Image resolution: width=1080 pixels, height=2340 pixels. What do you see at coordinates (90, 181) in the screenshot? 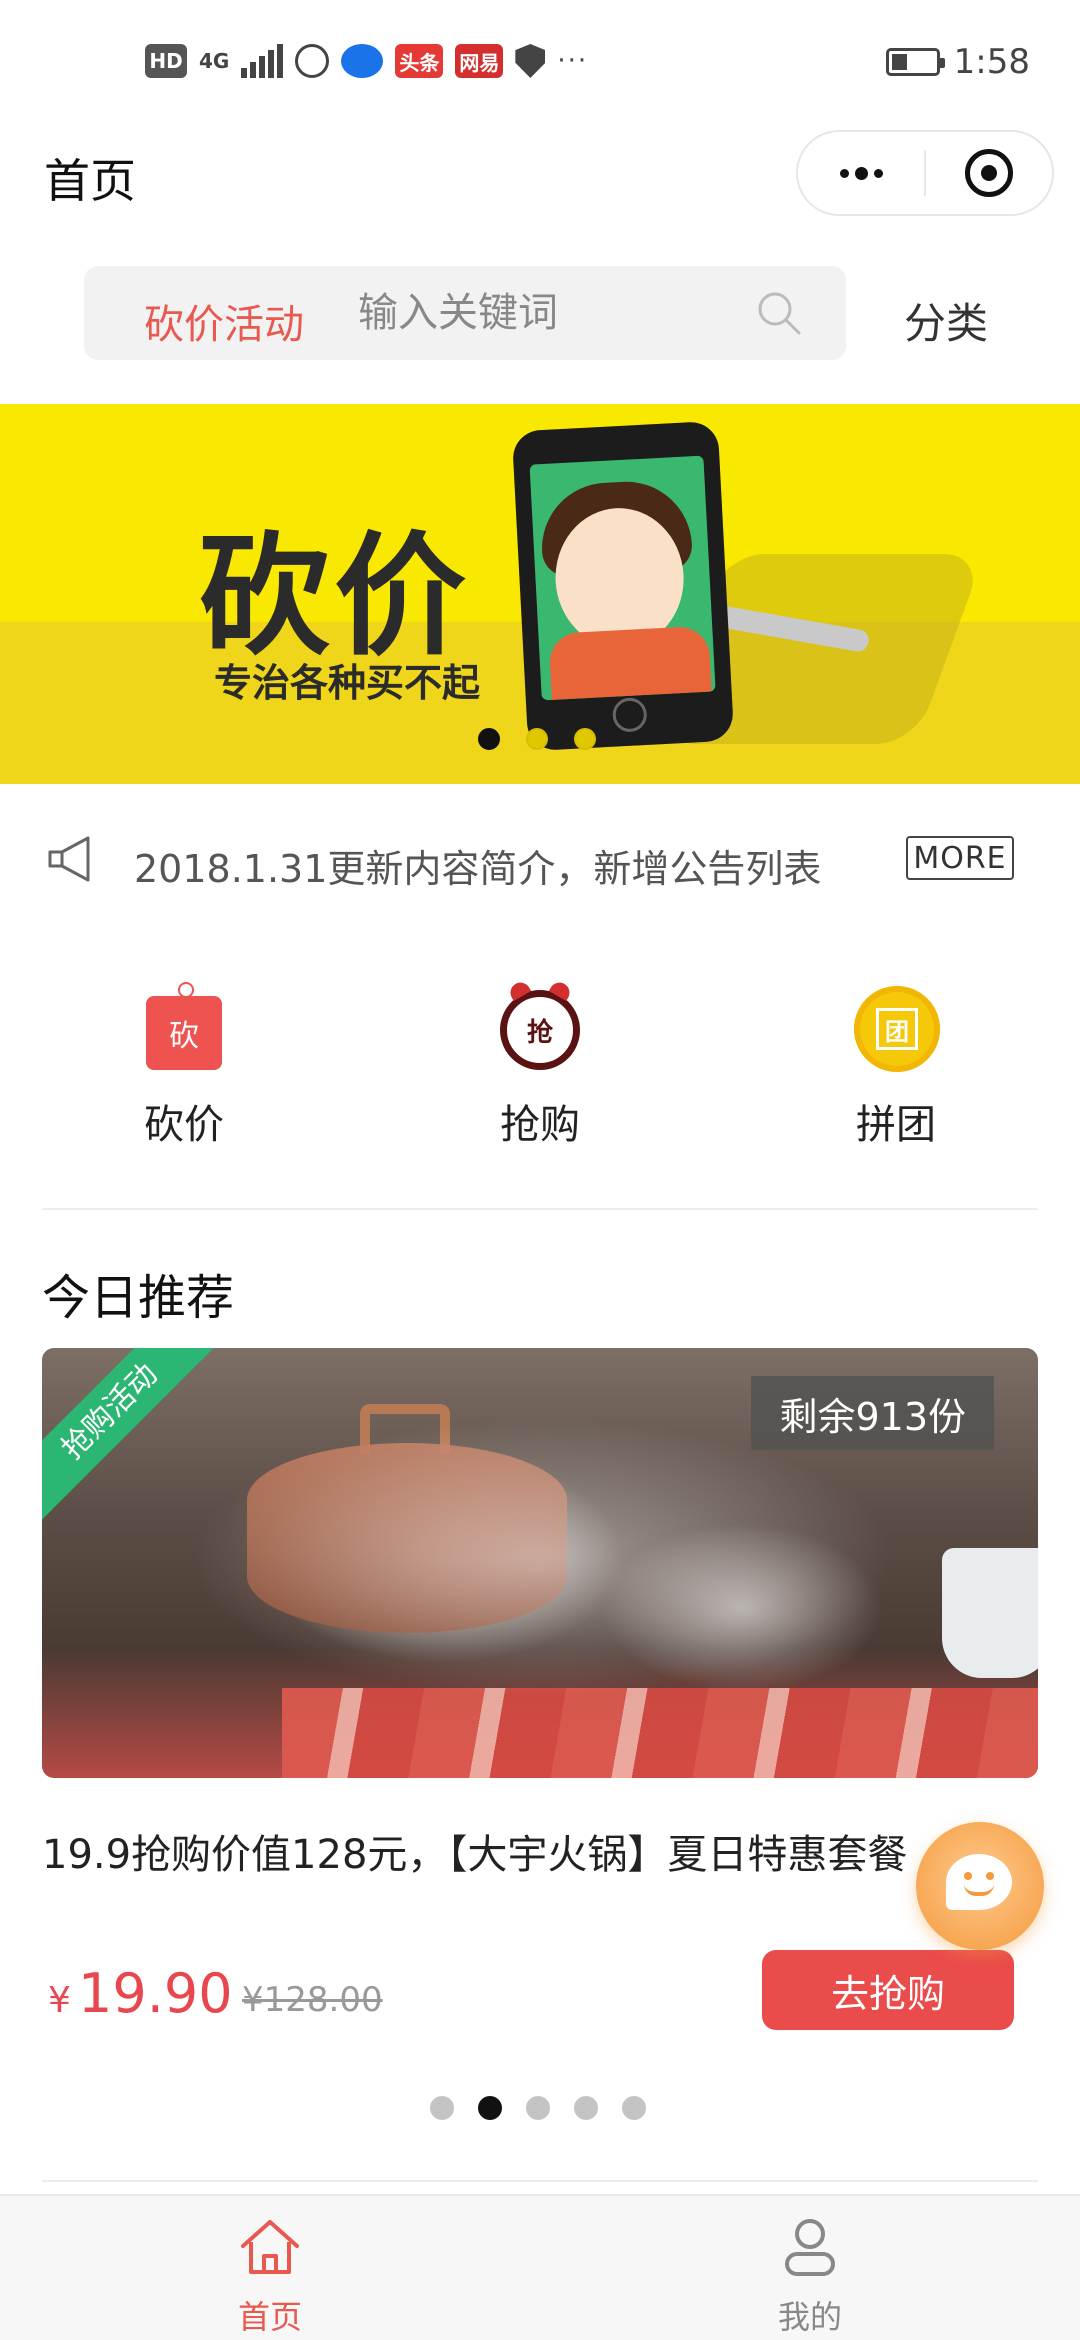
I see `page-title: 首页` at bounding box center [90, 181].